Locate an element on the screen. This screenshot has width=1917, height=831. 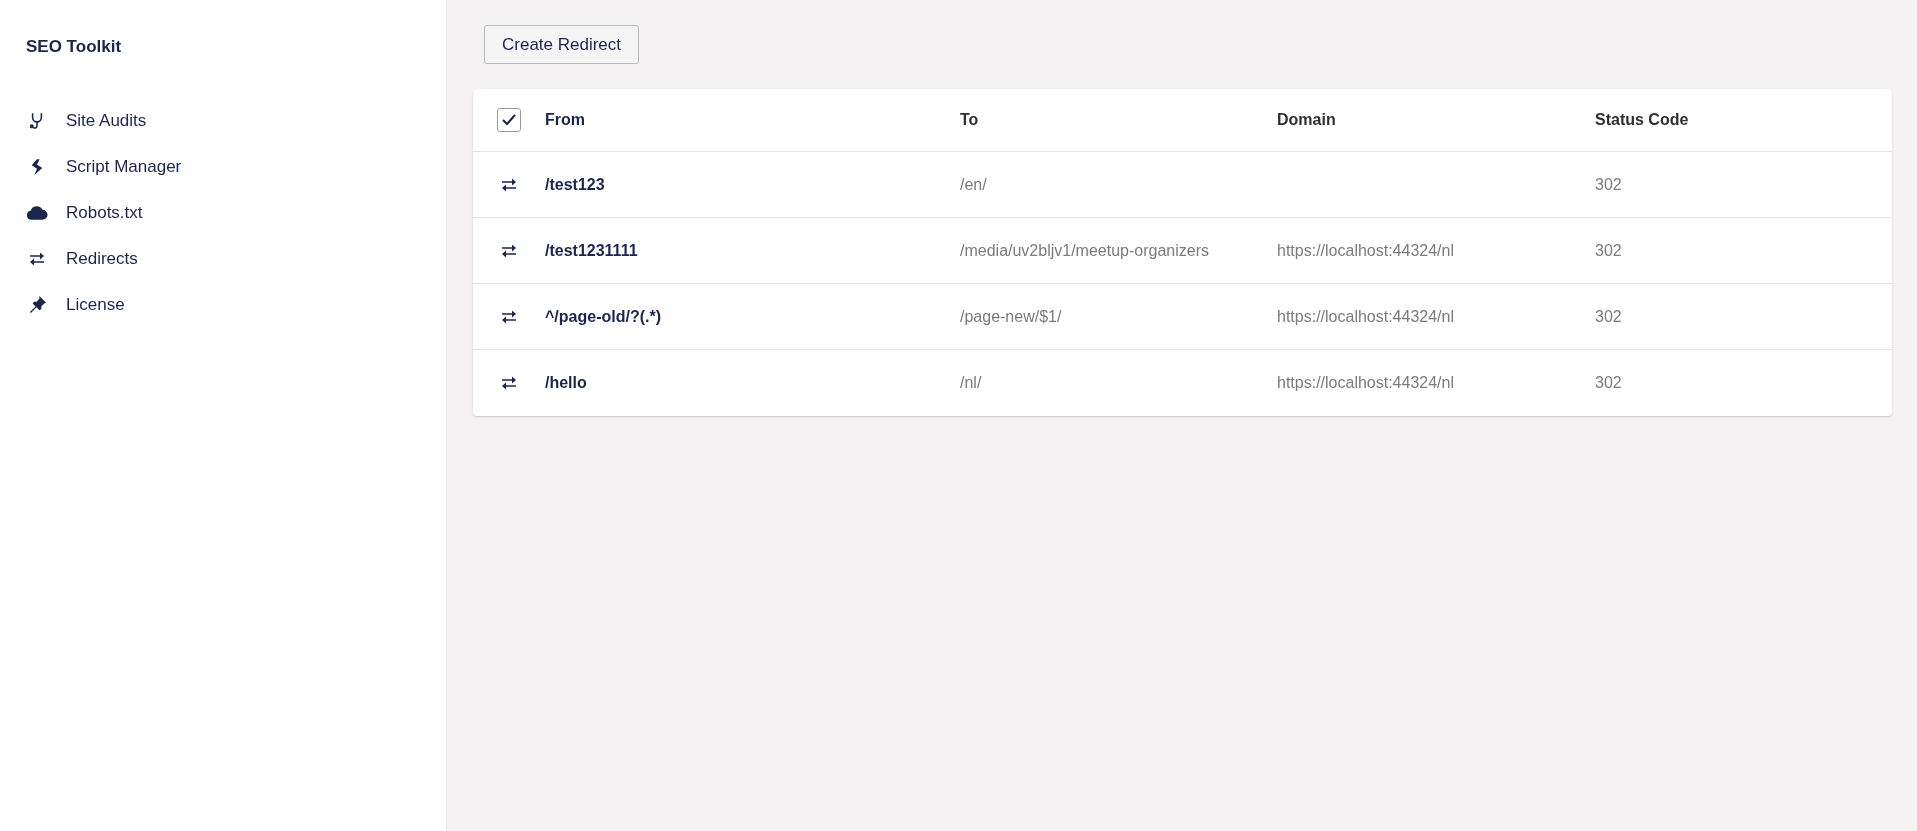
table-cell: /en/ is located at coordinates (973, 184).